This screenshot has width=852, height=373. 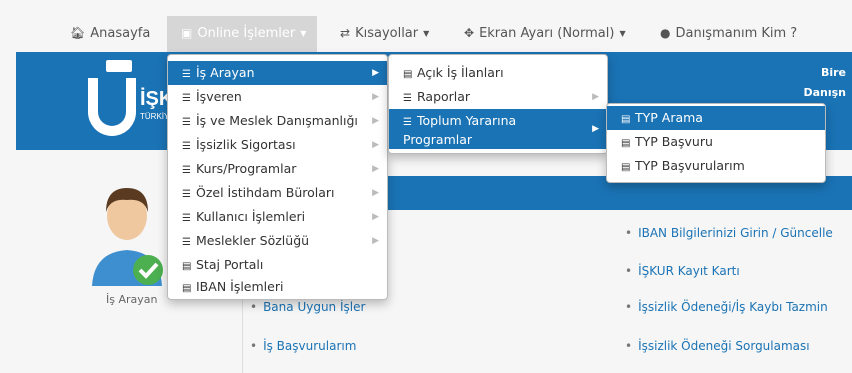 I want to click on link-is-basvurularim: • İş Başvurularım, so click(x=303, y=346).